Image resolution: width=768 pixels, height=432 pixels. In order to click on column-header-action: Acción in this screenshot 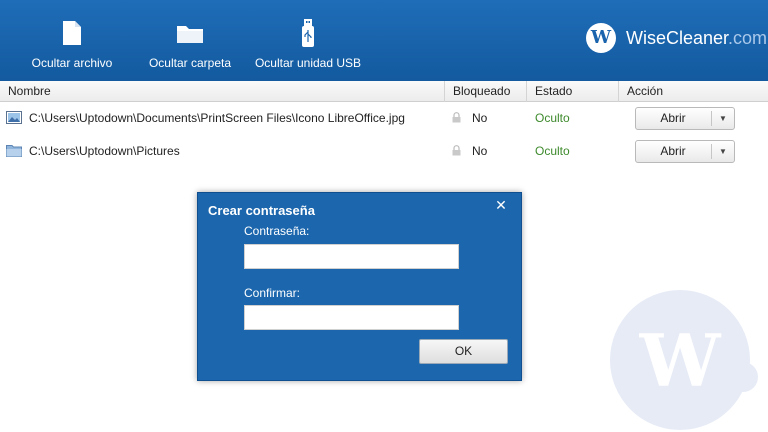, I will do `click(693, 91)`.